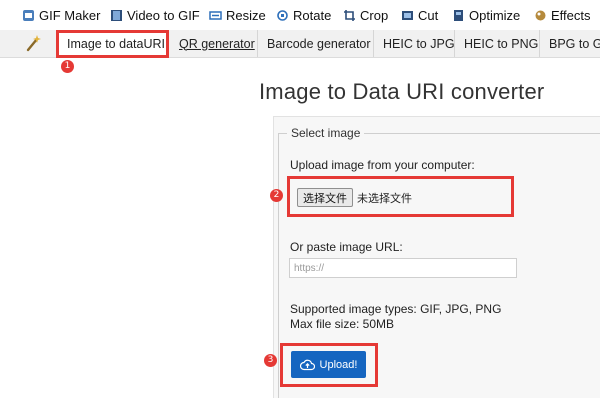 The height and width of the screenshot is (398, 600). What do you see at coordinates (319, 43) in the screenshot?
I see `tab-label: Barcode generator` at bounding box center [319, 43].